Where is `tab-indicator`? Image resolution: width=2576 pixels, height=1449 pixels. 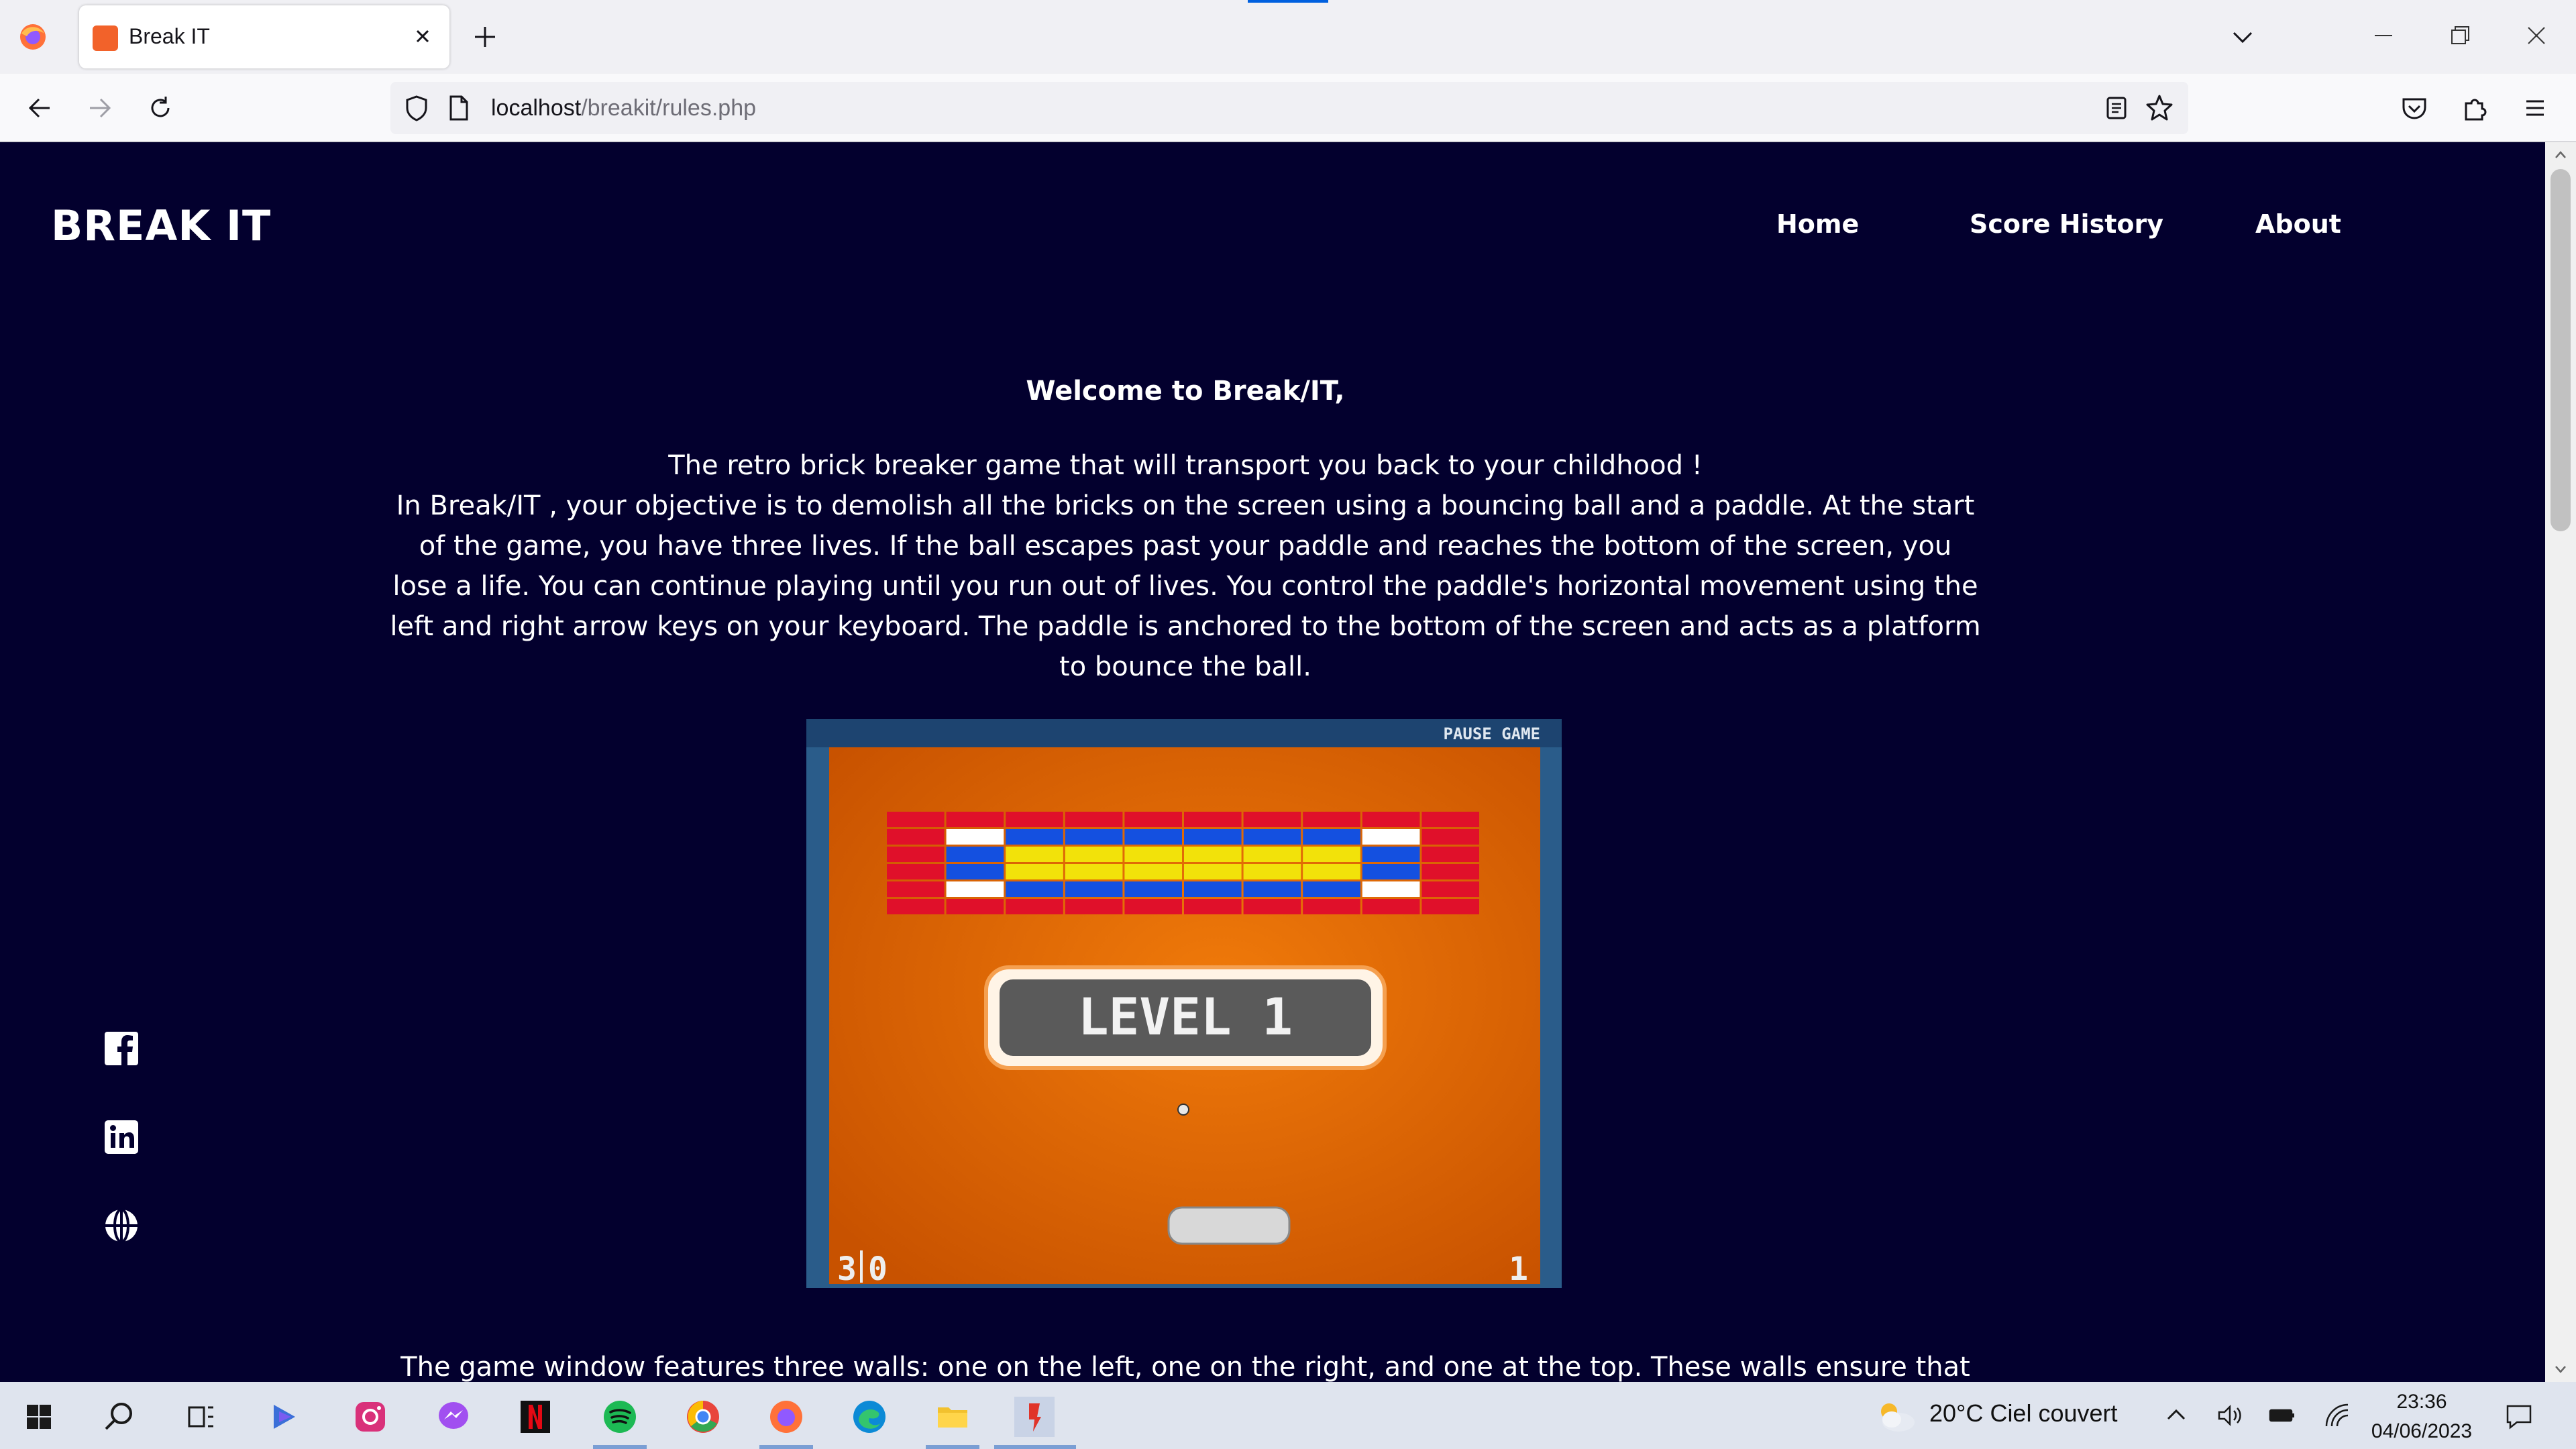
tab-indicator is located at coordinates (1288, 1).